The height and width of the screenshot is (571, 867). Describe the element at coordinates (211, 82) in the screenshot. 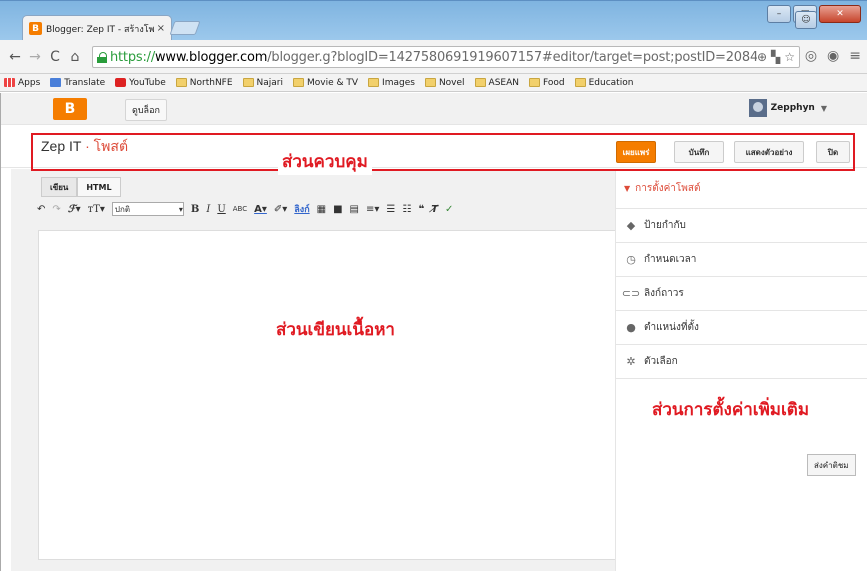

I see `bookmark-label: NorthNFE` at that location.